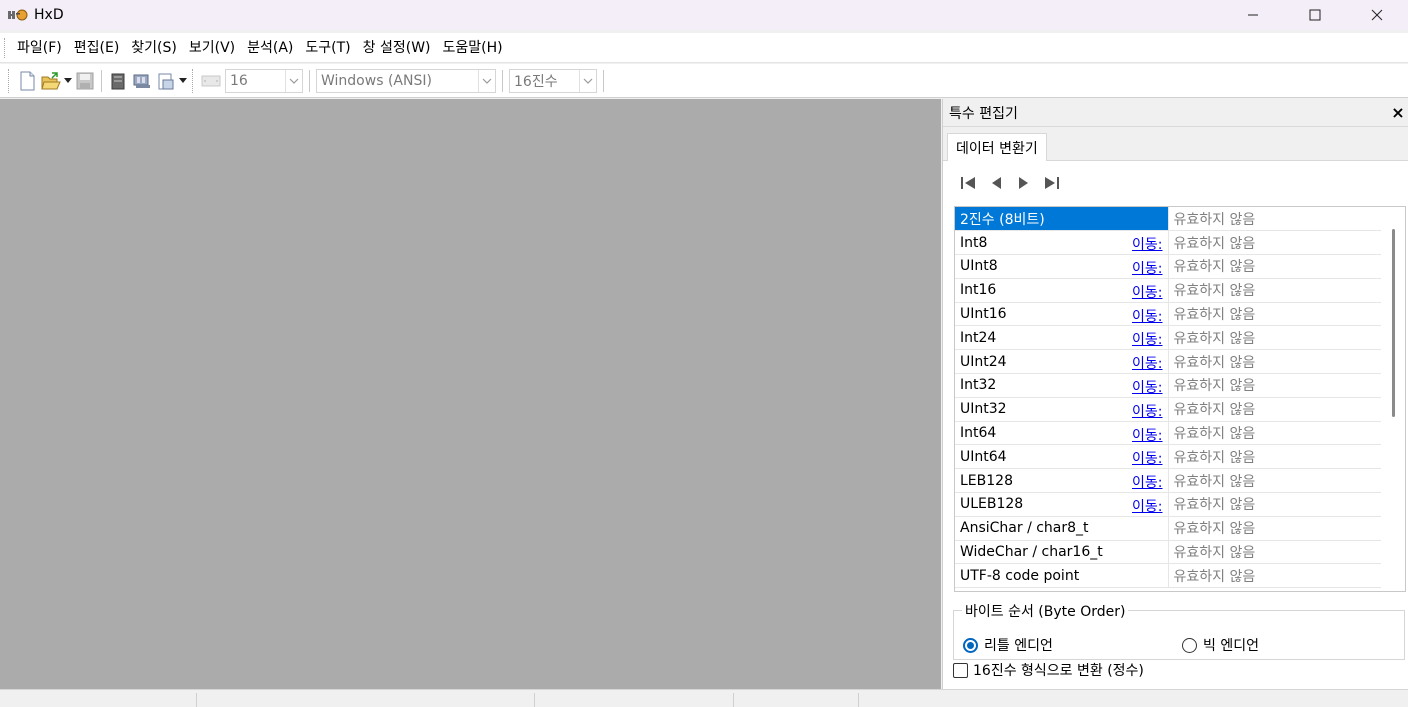 This screenshot has width=1408, height=707. I want to click on row-type-cell: UInt64 이동:, so click(1062, 457).